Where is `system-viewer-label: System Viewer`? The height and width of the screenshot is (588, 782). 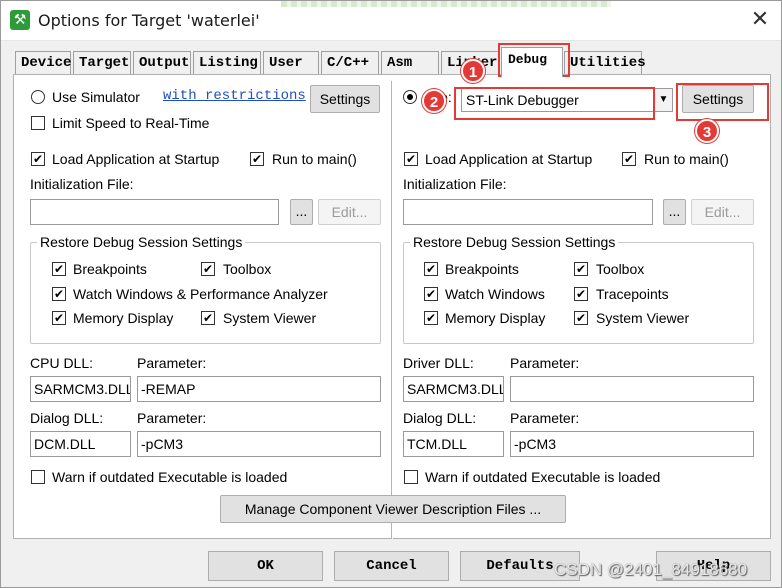 system-viewer-label: System Viewer is located at coordinates (270, 318).